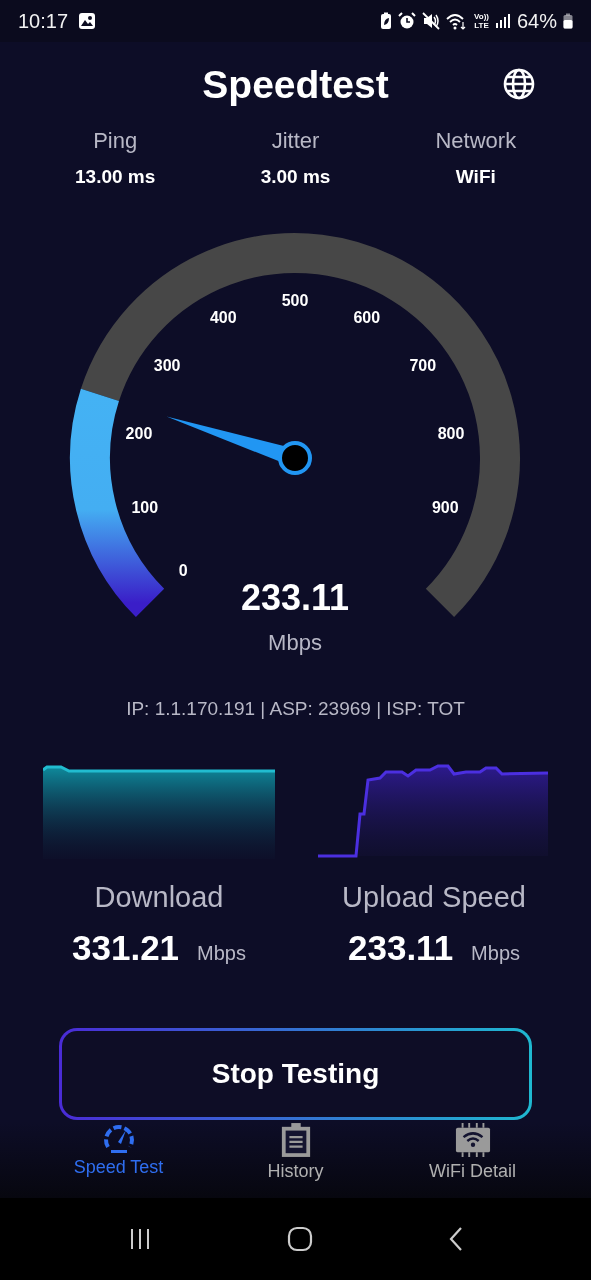 The image size is (591, 1280). What do you see at coordinates (401, 948) in the screenshot?
I see `result-value: 233.11` at bounding box center [401, 948].